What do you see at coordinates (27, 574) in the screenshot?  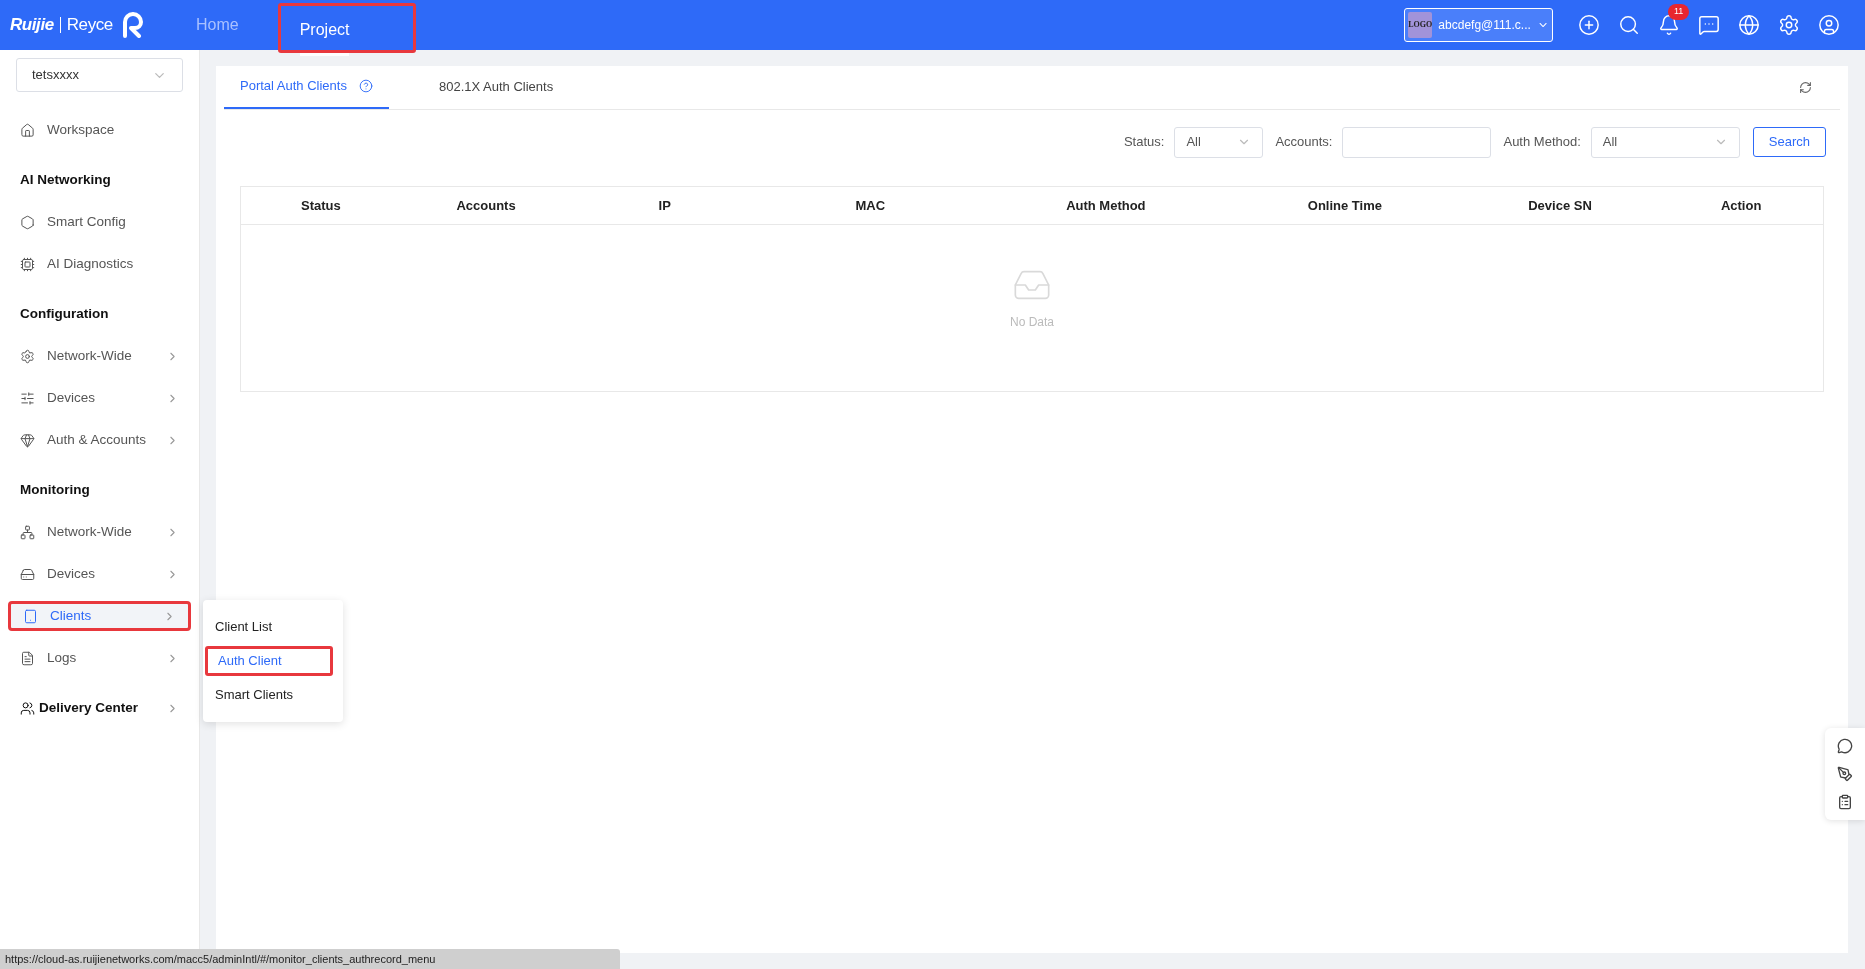 I see `drive-icon` at bounding box center [27, 574].